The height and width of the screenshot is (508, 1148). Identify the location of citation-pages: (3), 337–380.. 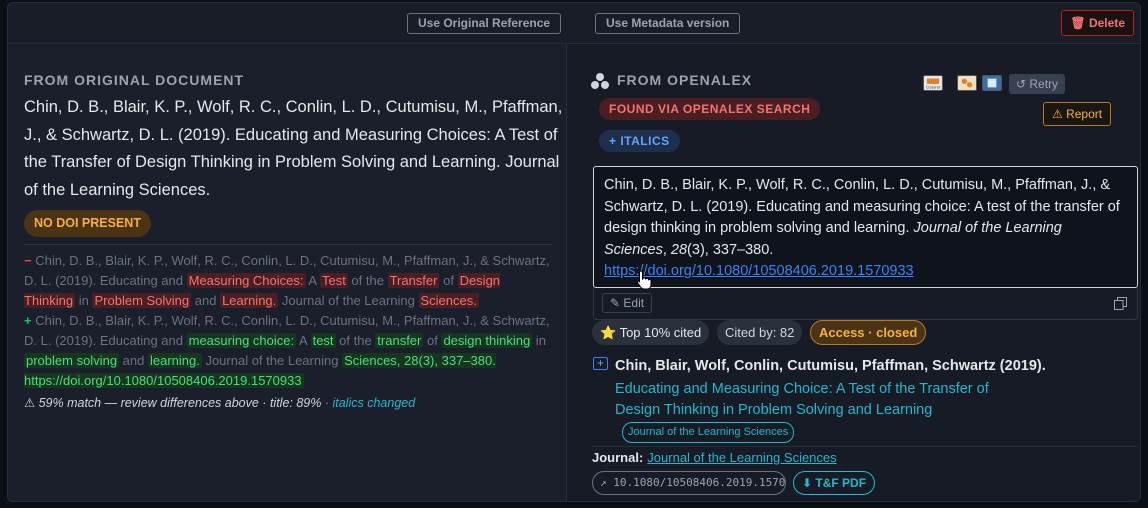
(730, 249).